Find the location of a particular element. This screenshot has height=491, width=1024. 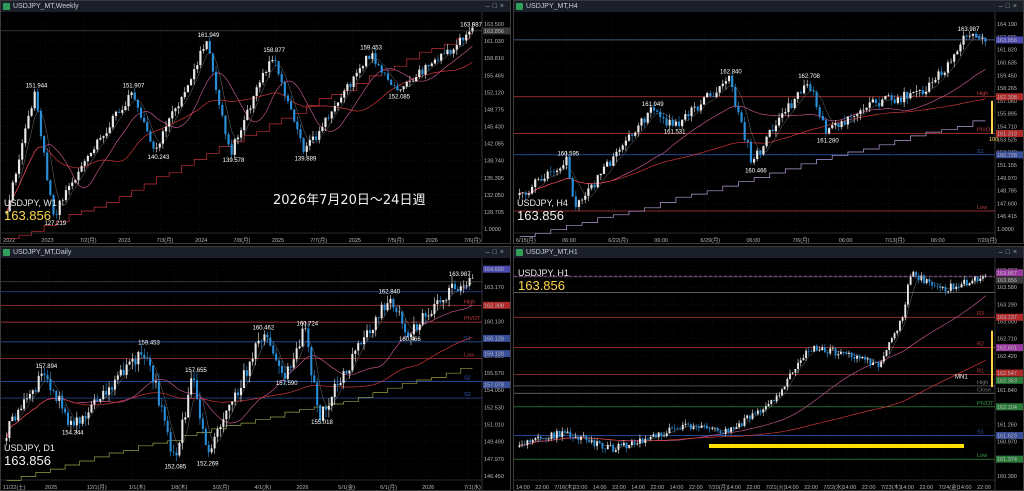

y-tick-label: 142.085 is located at coordinates (494, 145).